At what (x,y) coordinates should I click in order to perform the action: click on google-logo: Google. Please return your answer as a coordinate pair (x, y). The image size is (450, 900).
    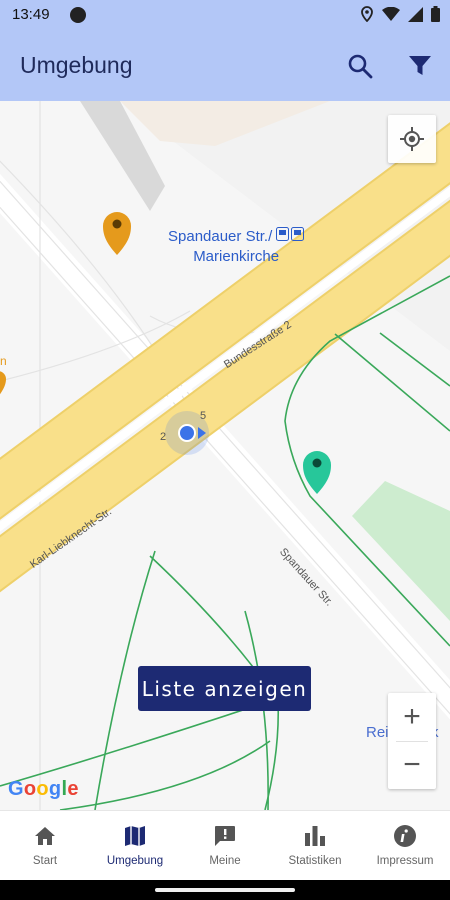
    Looking at the image, I should click on (43, 789).